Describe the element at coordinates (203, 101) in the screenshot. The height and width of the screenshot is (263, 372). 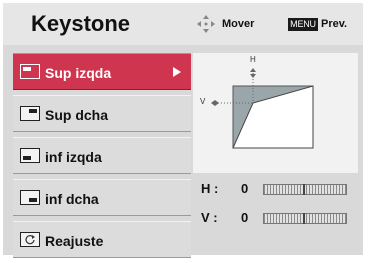
I see `v-marker-label: V` at that location.